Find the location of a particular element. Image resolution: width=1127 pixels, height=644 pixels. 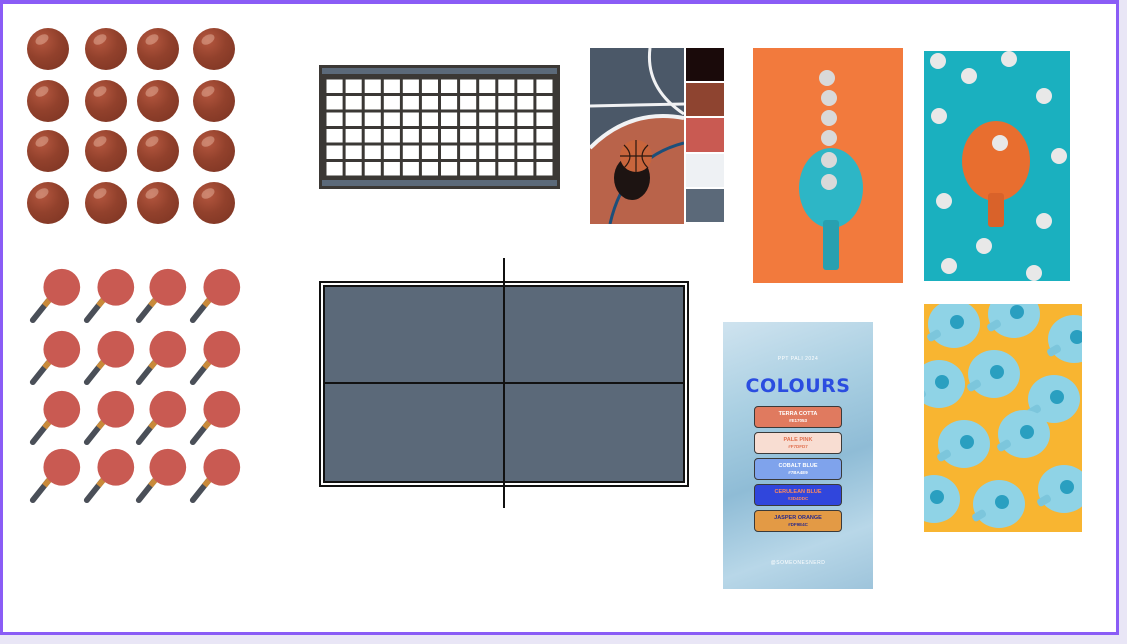

card-title: COLOURS is located at coordinates (798, 386).